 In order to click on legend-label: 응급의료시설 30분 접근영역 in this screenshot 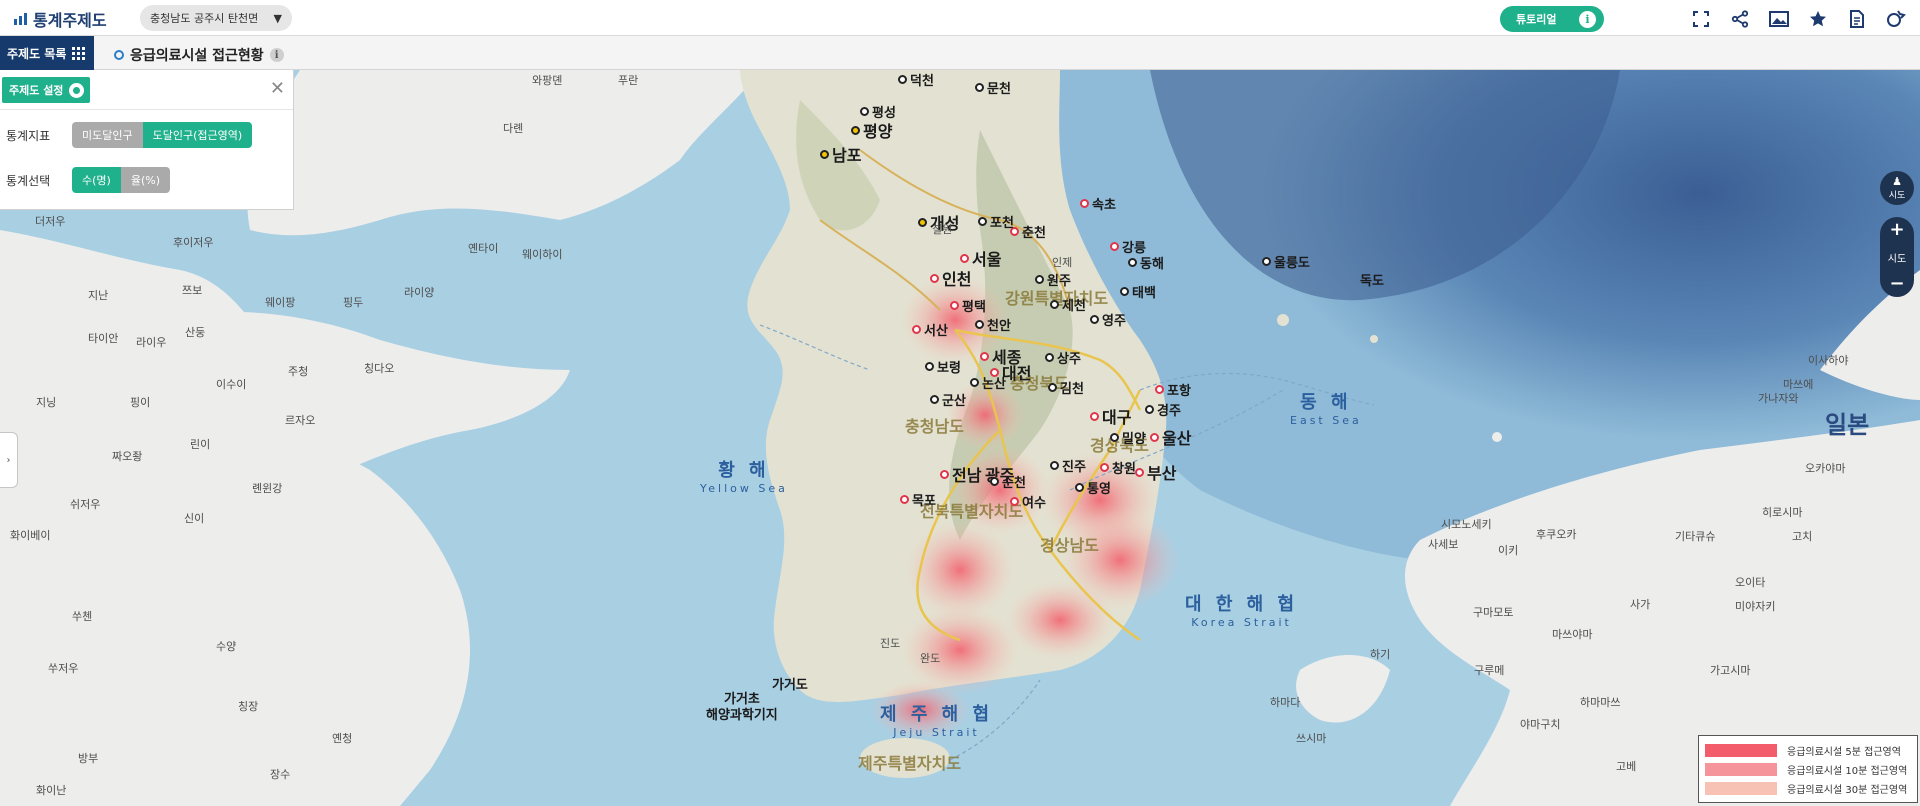, I will do `click(1847, 790)`.